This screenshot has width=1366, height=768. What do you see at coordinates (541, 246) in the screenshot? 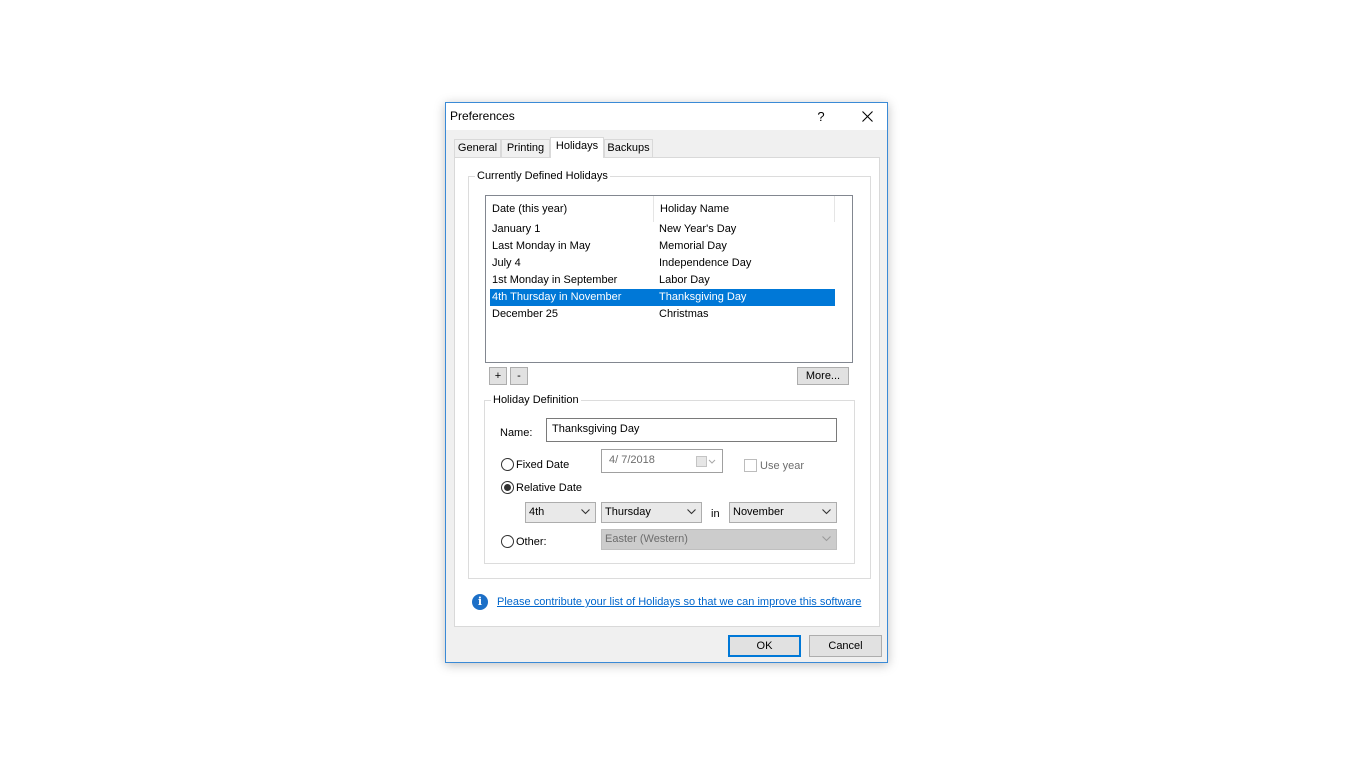
I see `holiday-date: Last Monday in May` at bounding box center [541, 246].